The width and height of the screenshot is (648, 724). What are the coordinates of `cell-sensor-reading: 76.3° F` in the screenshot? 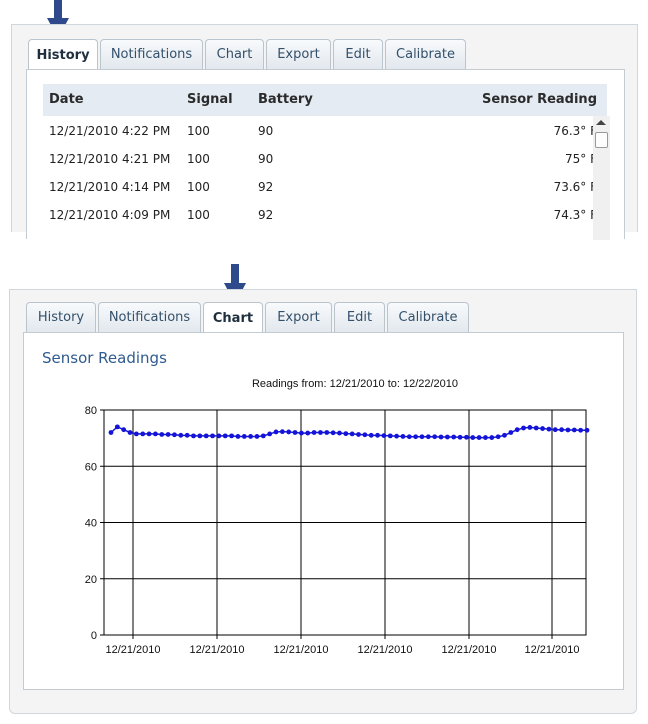 It's located at (575, 131).